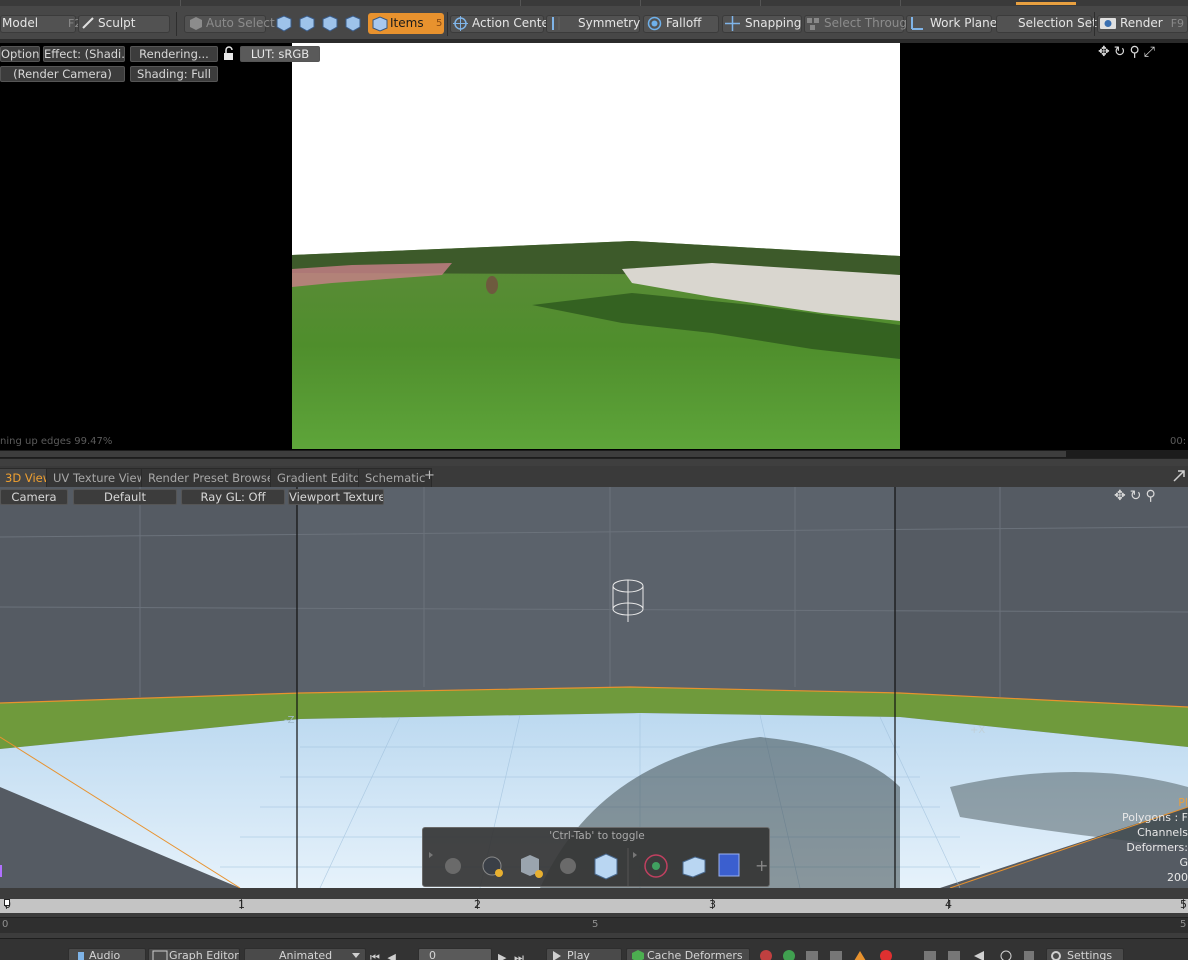 The height and width of the screenshot is (960, 1188). Describe the element at coordinates (712, 904) in the screenshot. I see `ruler-label: 3` at that location.